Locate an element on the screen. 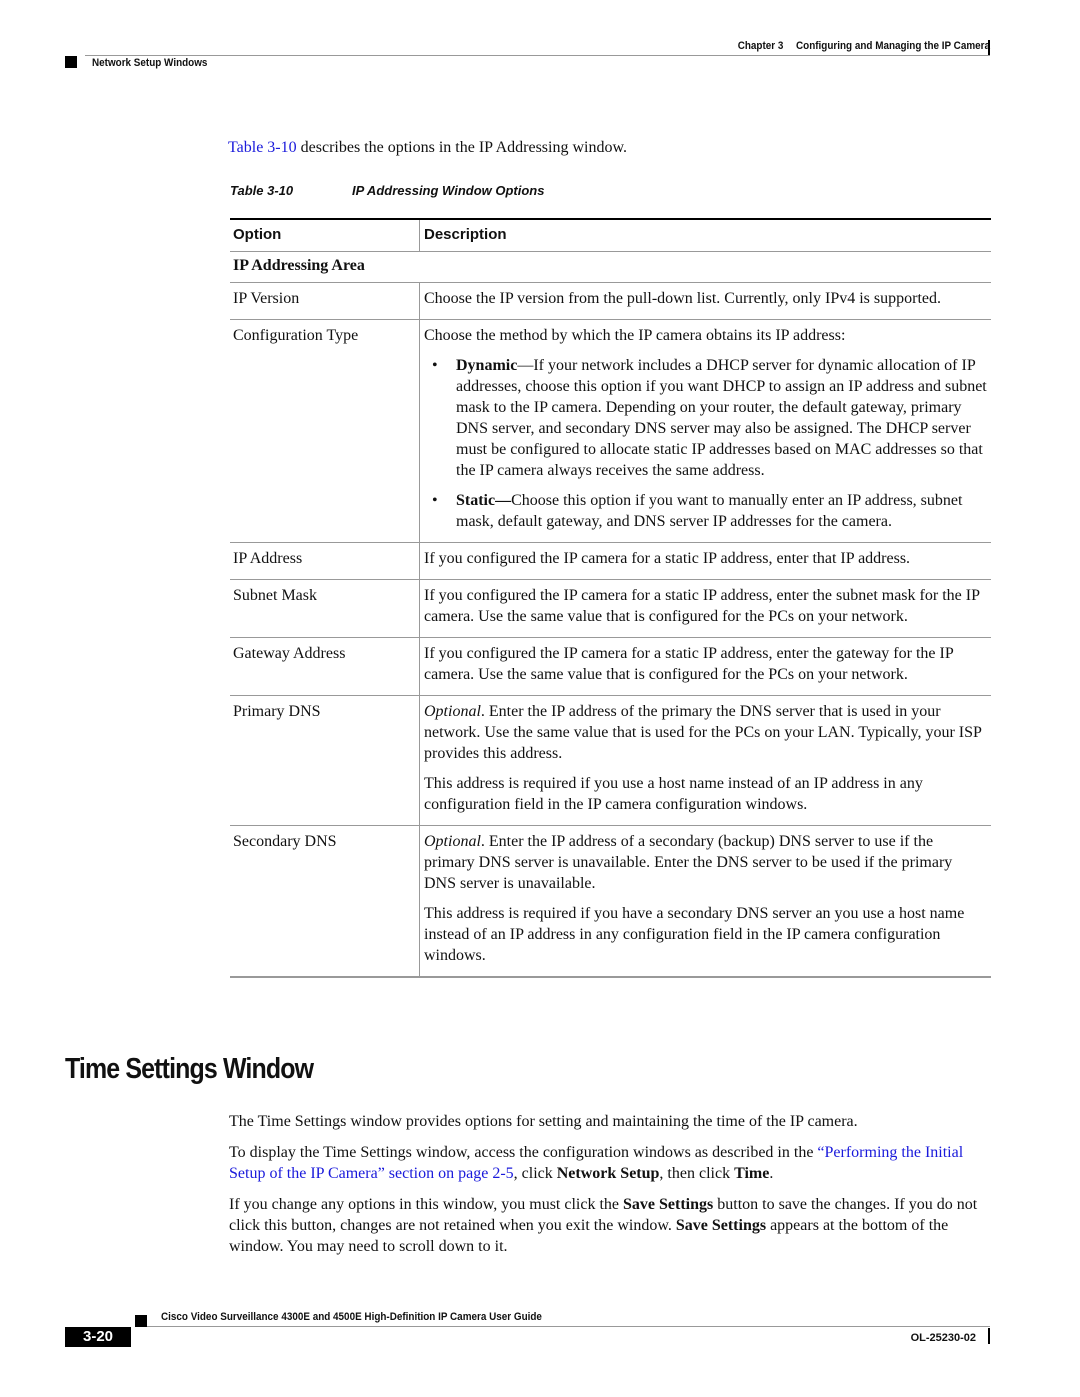 This screenshot has height=1397, width=1080. option-name: Secondary DNS is located at coordinates (285, 841).